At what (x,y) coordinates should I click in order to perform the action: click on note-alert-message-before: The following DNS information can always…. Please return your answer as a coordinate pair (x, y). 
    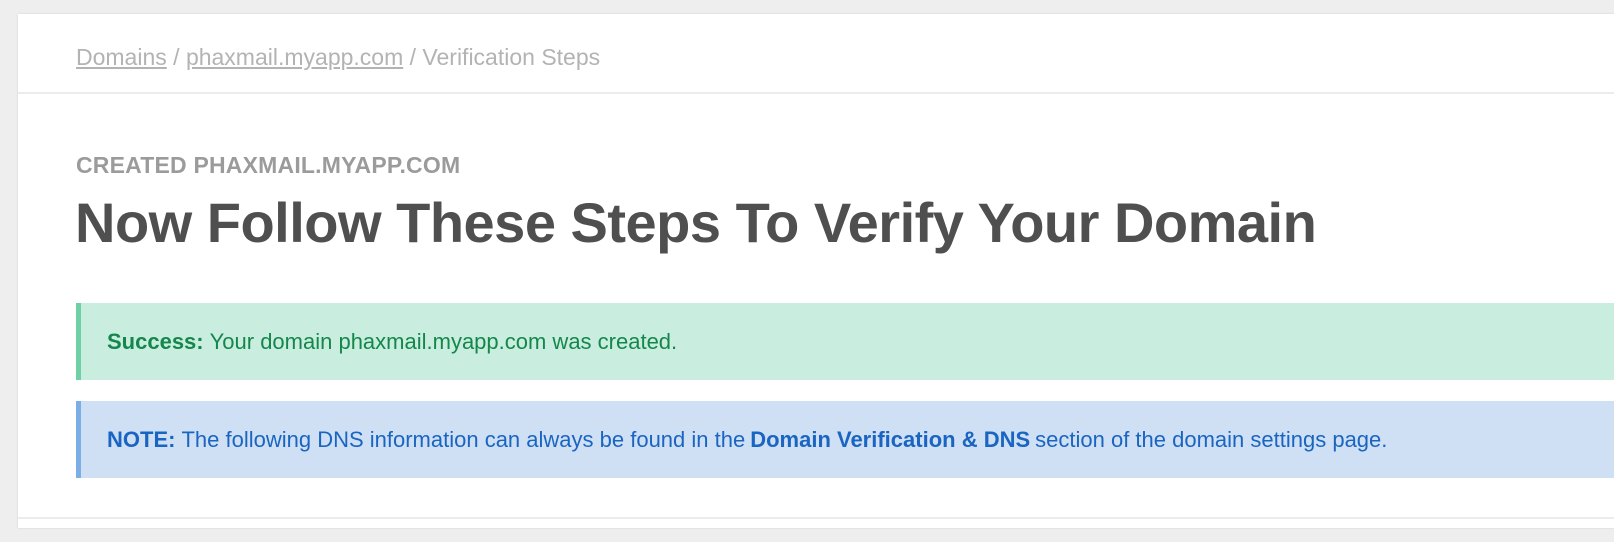
    Looking at the image, I should click on (463, 439).